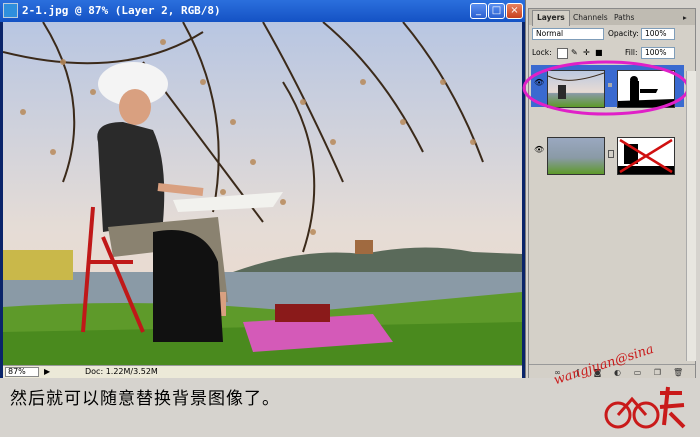 This screenshot has width=700, height=437. Describe the element at coordinates (38, 265) in the screenshot. I see `yellow-foliage` at that location.